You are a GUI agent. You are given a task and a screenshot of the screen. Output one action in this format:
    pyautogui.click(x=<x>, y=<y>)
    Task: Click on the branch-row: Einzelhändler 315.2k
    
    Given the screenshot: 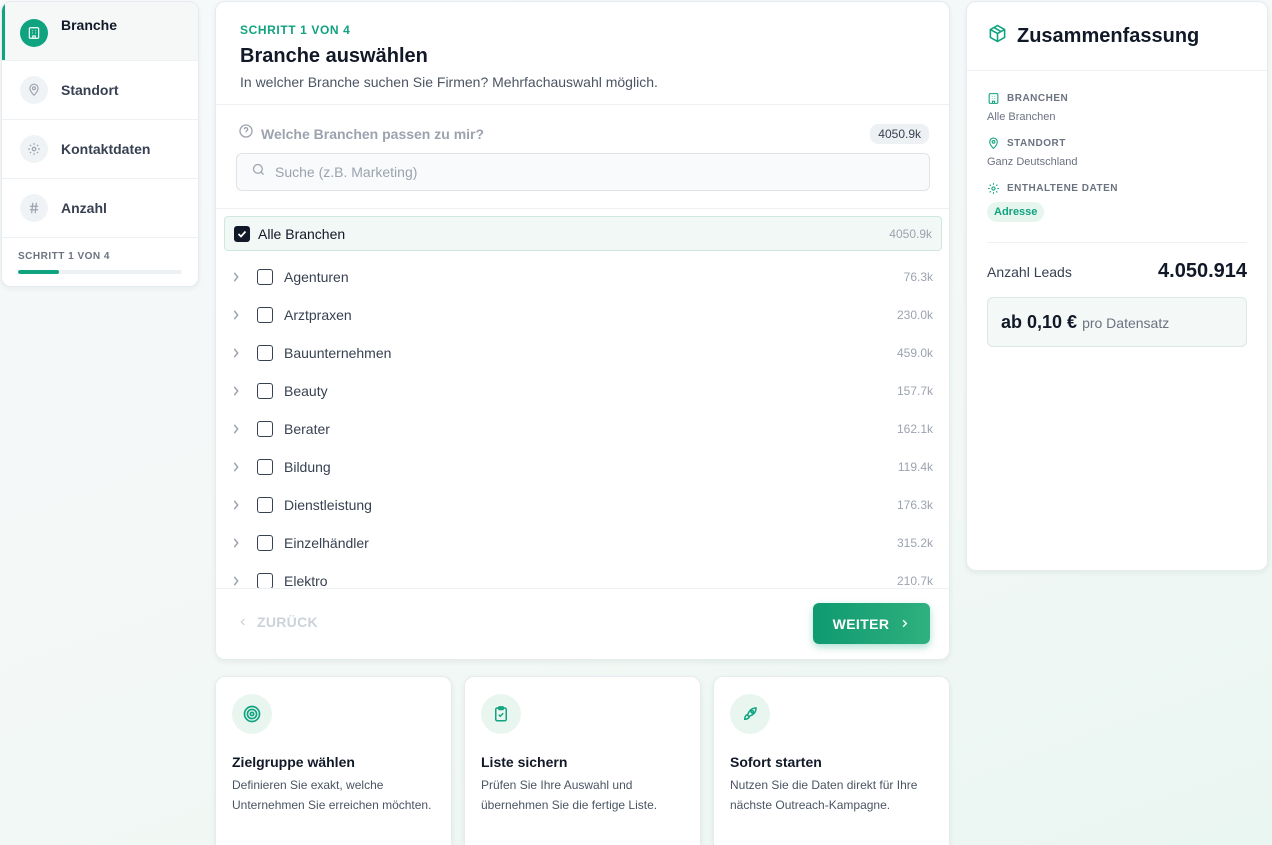 What is the action you would take?
    pyautogui.click(x=582, y=543)
    